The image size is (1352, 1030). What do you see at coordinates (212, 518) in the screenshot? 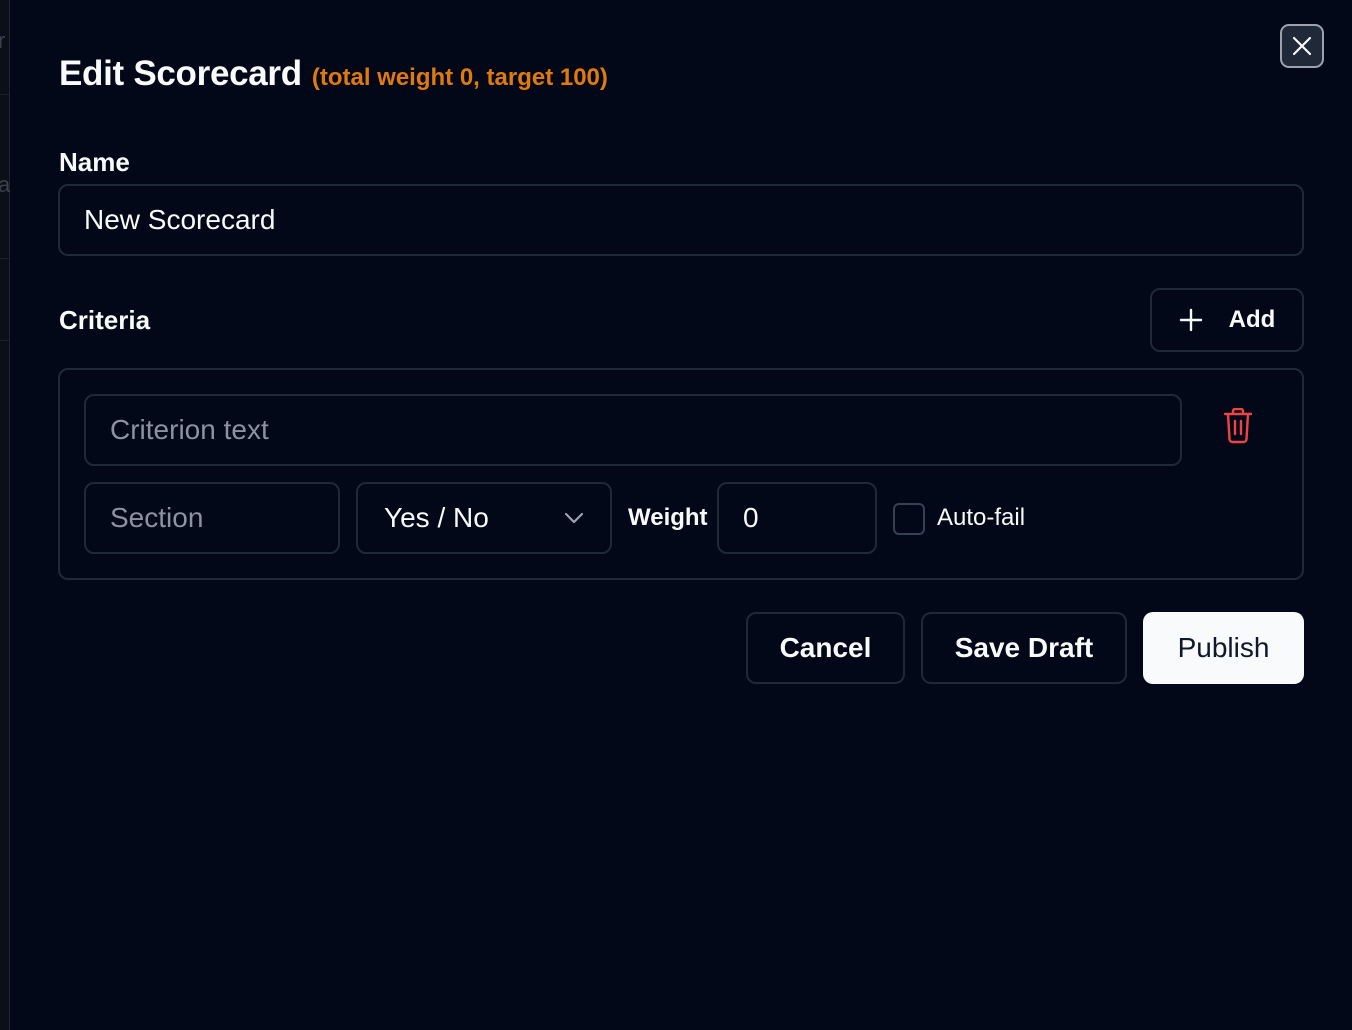
I see `section-input` at bounding box center [212, 518].